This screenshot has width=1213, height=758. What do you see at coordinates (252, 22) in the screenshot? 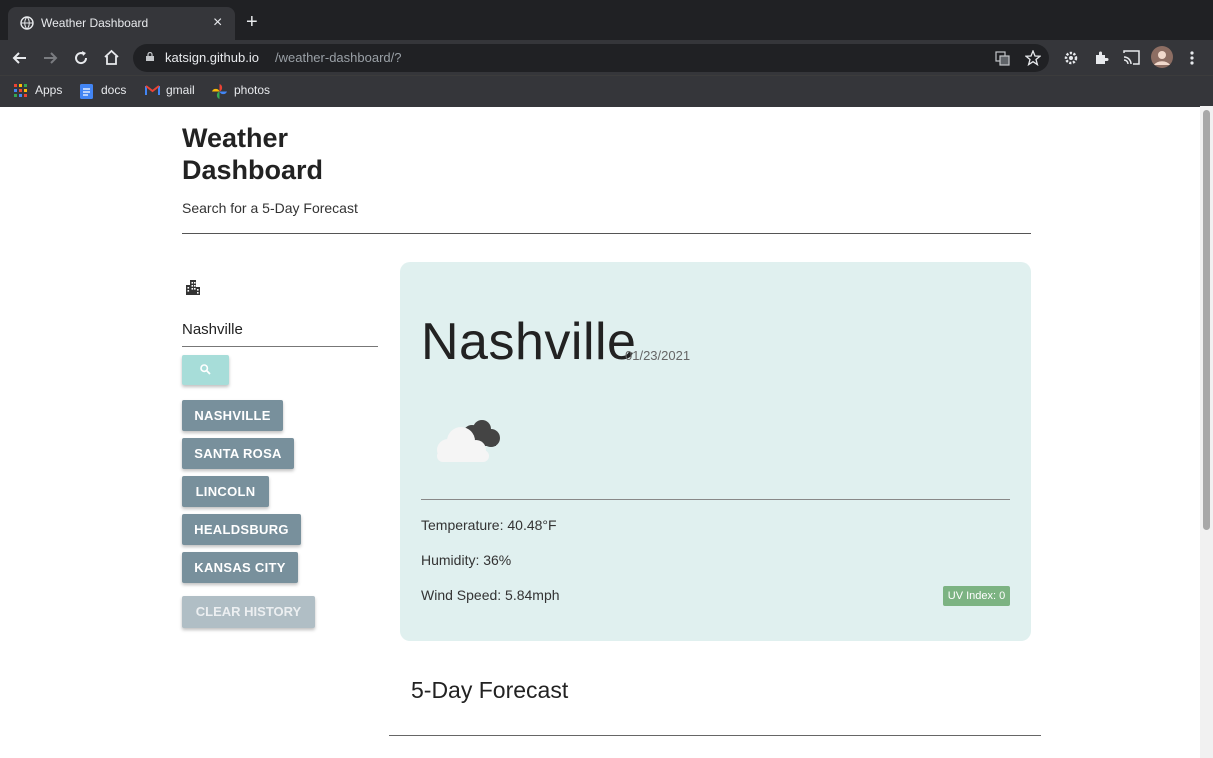
I see `new-tab-icon: +` at bounding box center [252, 22].